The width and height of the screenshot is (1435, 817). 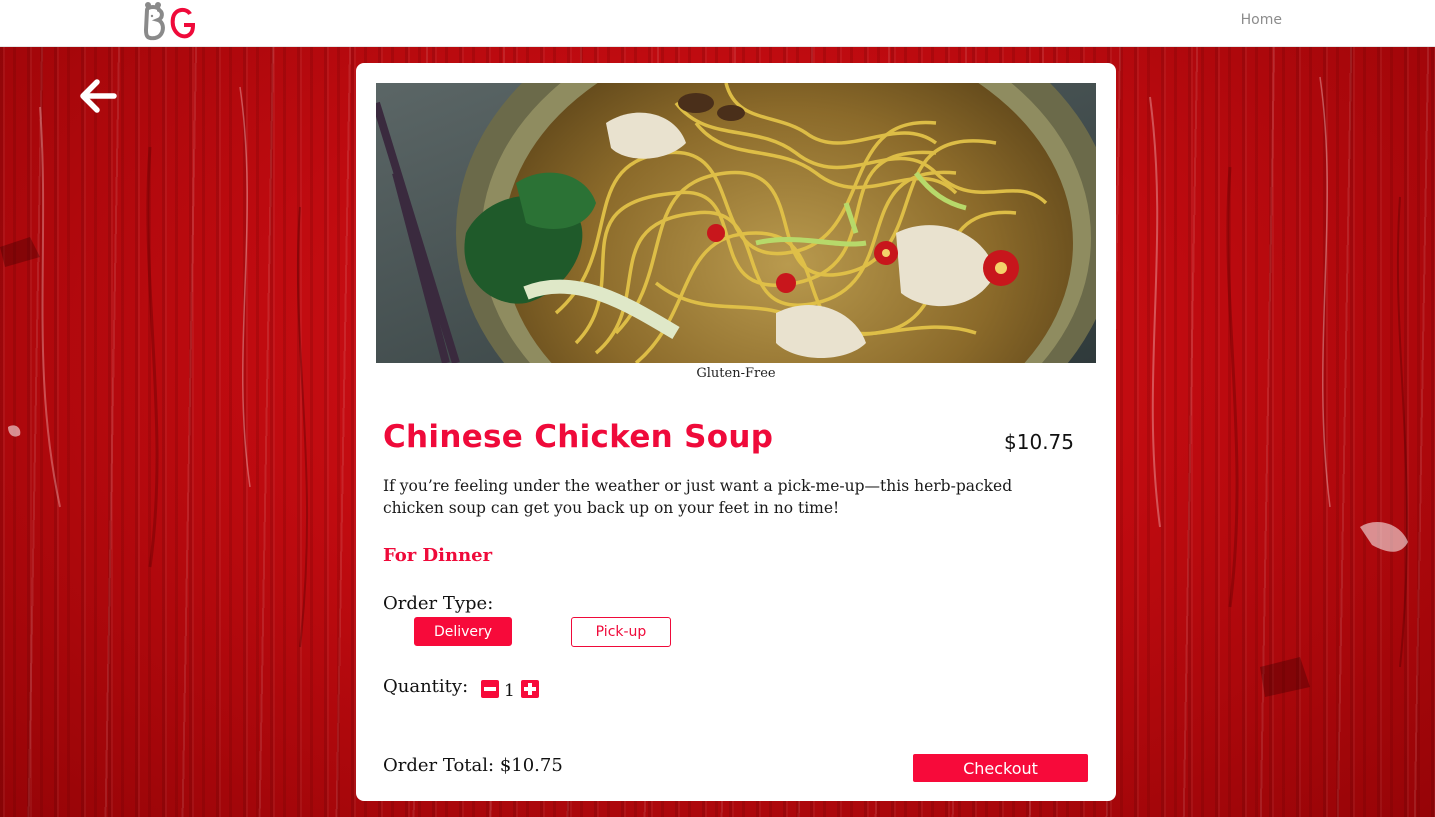 What do you see at coordinates (621, 632) in the screenshot?
I see `pickup-button: Pick-up` at bounding box center [621, 632].